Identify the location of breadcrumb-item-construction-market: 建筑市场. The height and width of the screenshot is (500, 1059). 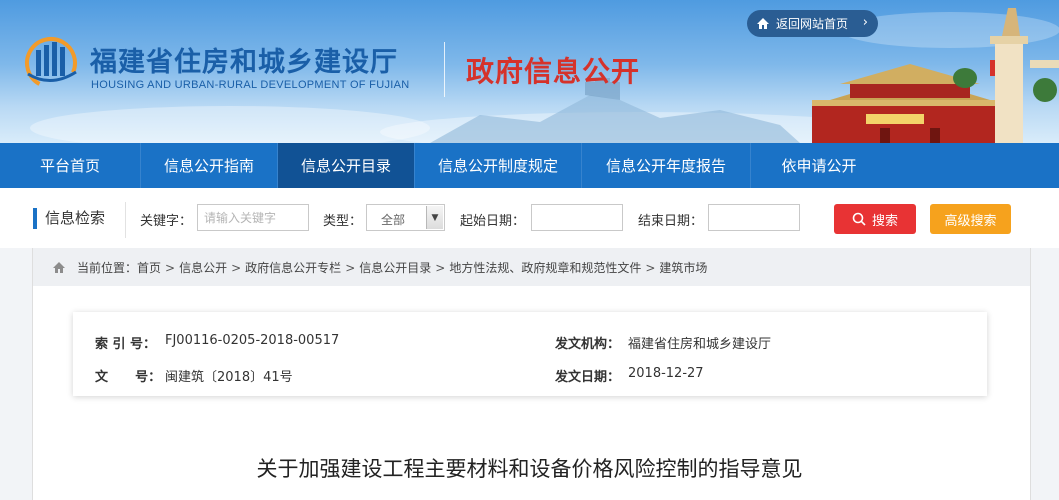
(683, 268).